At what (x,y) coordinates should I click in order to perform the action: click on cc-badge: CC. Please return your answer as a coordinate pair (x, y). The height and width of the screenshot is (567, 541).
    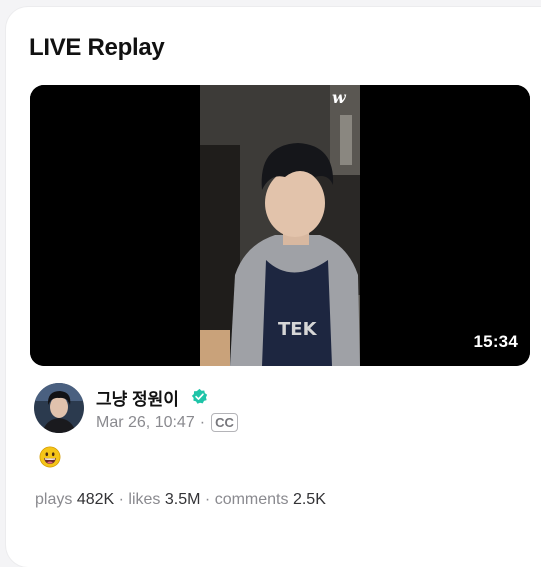
    Looking at the image, I should click on (224, 422).